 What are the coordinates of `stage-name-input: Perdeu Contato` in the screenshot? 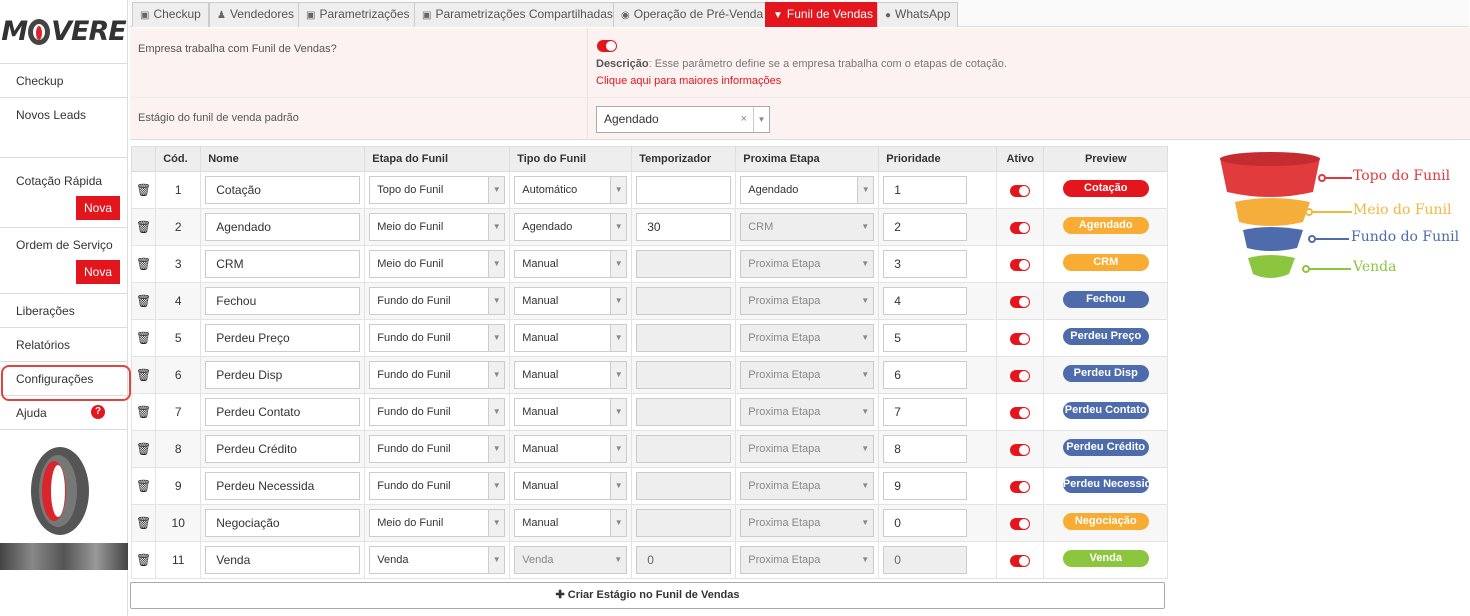 It's located at (283, 412).